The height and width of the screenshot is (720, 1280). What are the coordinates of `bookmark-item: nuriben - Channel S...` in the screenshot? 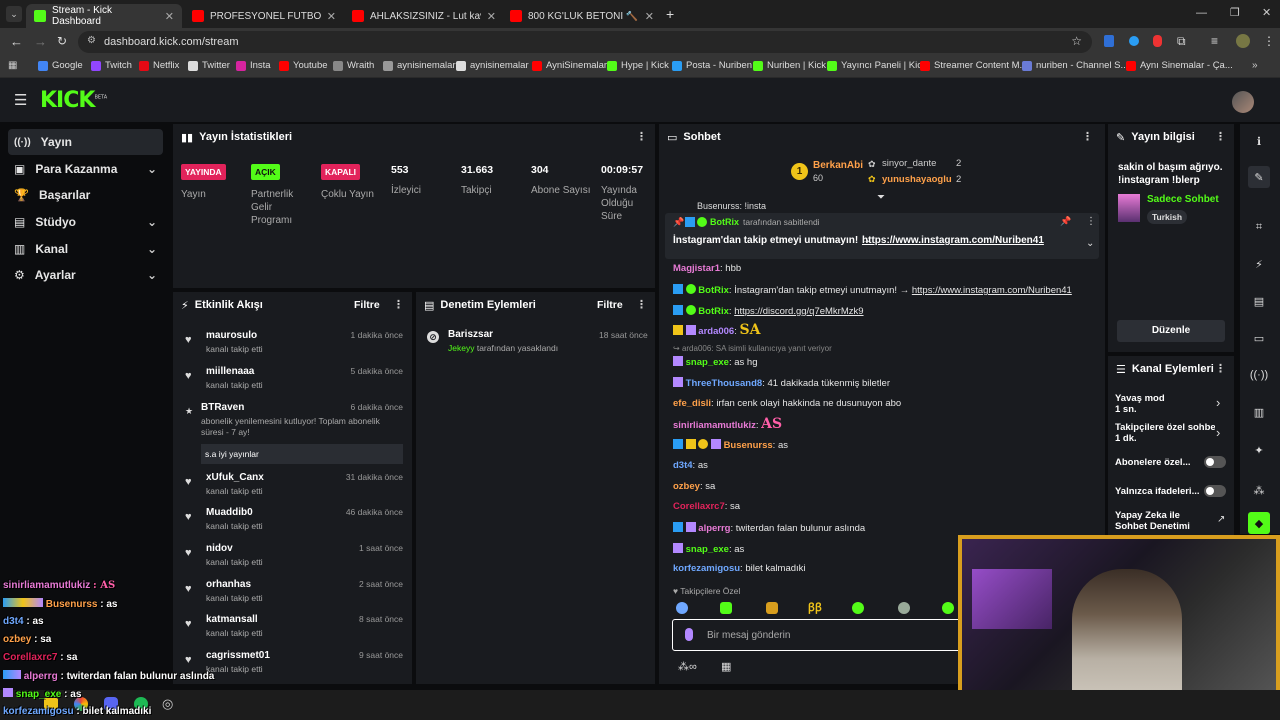 It's located at (1075, 65).